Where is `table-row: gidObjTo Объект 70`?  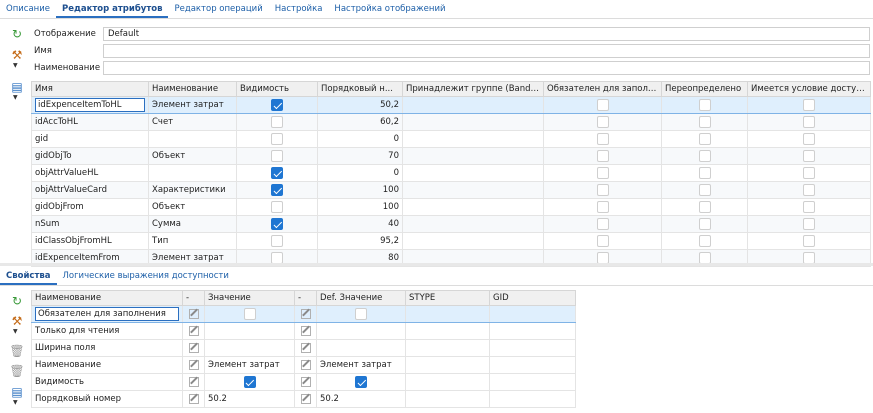 table-row: gidObjTo Объект 70 is located at coordinates (451, 156).